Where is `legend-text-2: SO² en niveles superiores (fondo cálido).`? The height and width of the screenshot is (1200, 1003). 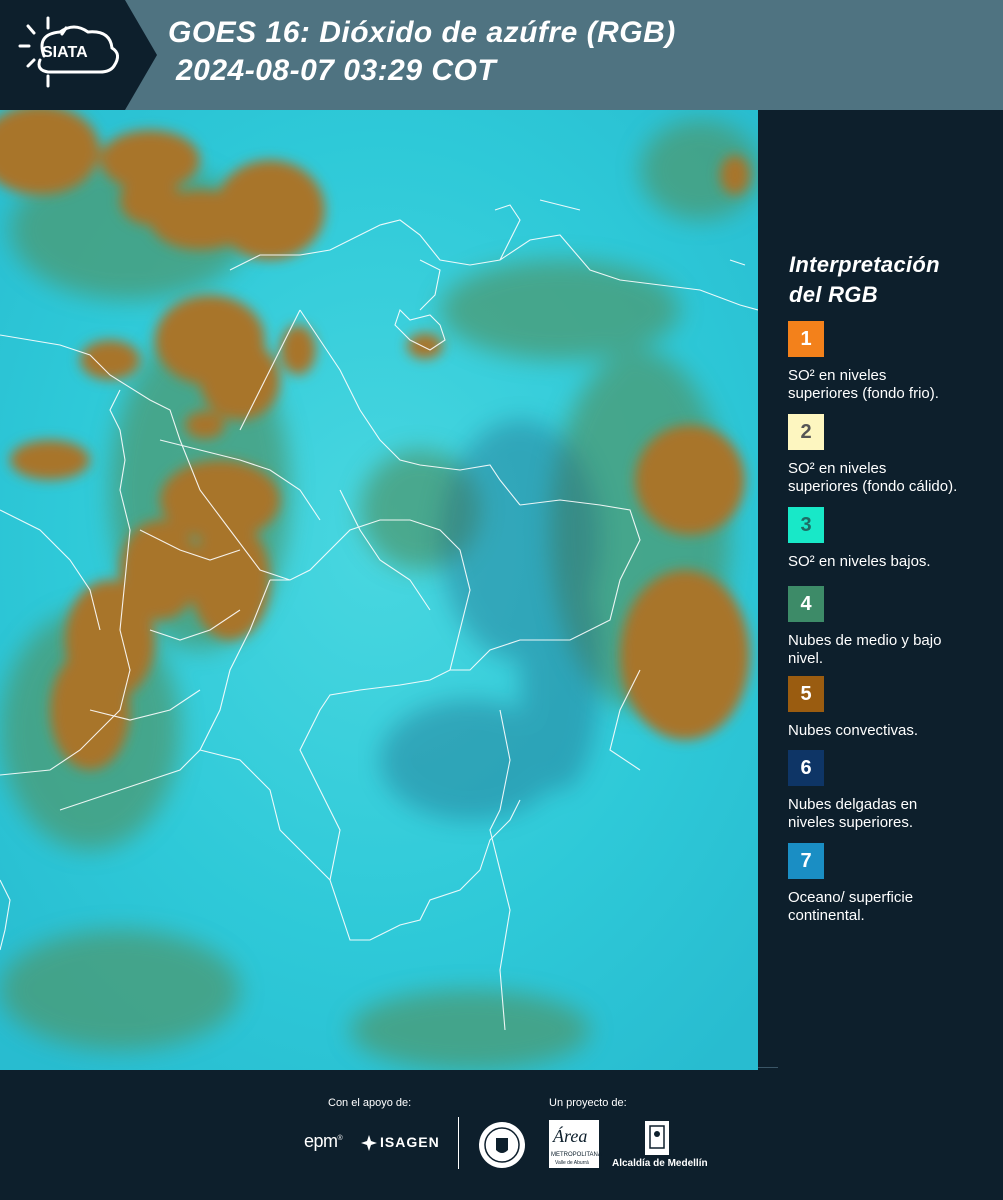
legend-text-2: SO² en niveles superiores (fondo cálido). is located at coordinates (888, 478).